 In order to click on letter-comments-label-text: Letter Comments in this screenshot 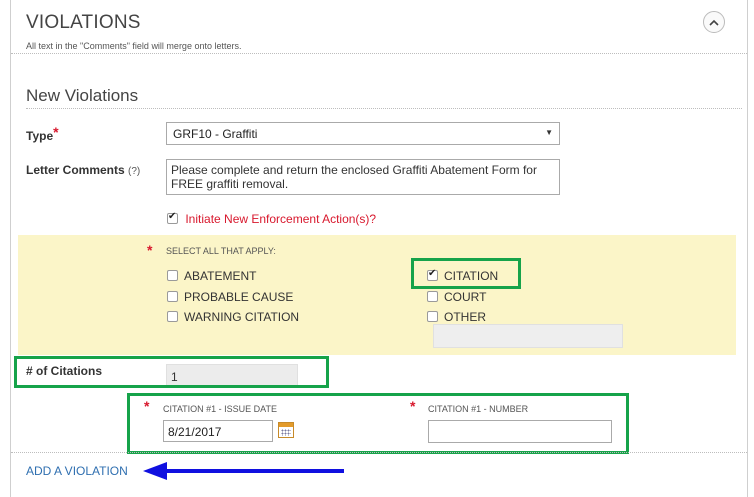, I will do `click(75, 170)`.